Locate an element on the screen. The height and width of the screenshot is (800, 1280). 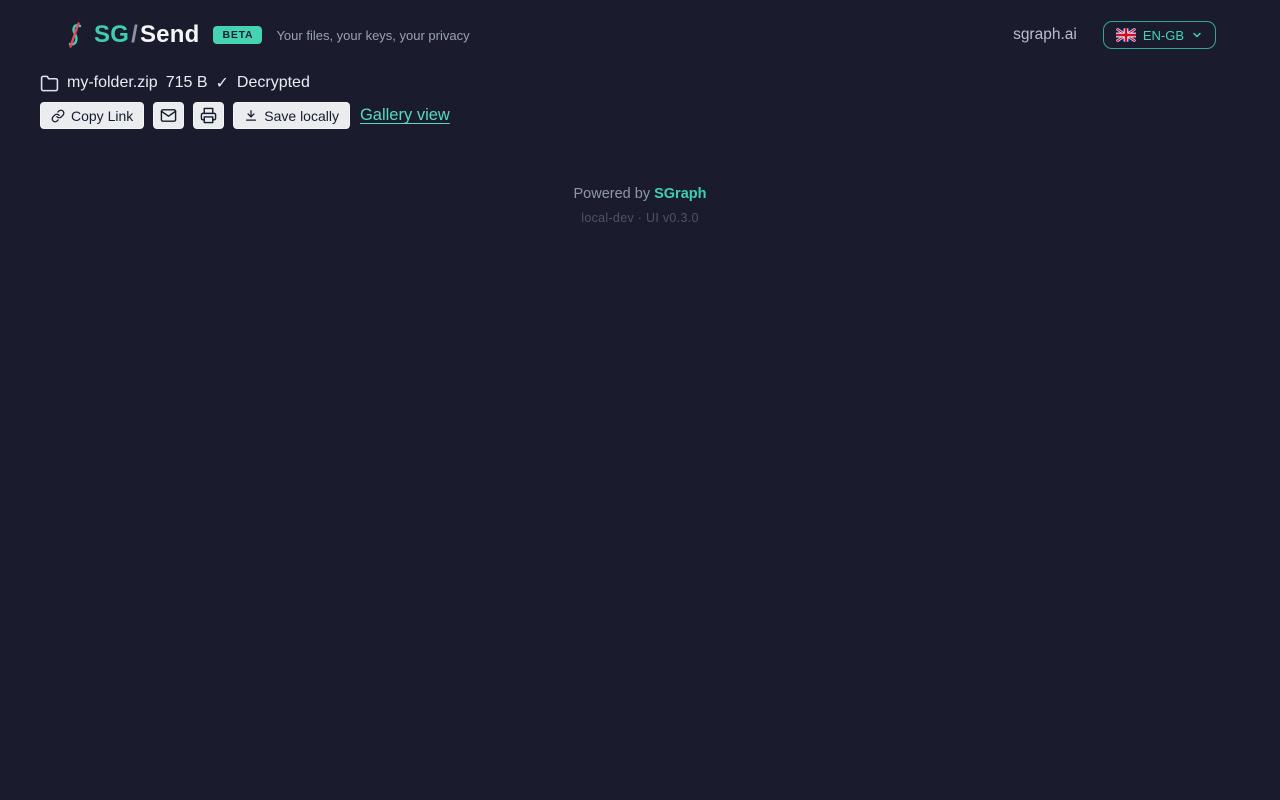
print-button is located at coordinates (209, 115).